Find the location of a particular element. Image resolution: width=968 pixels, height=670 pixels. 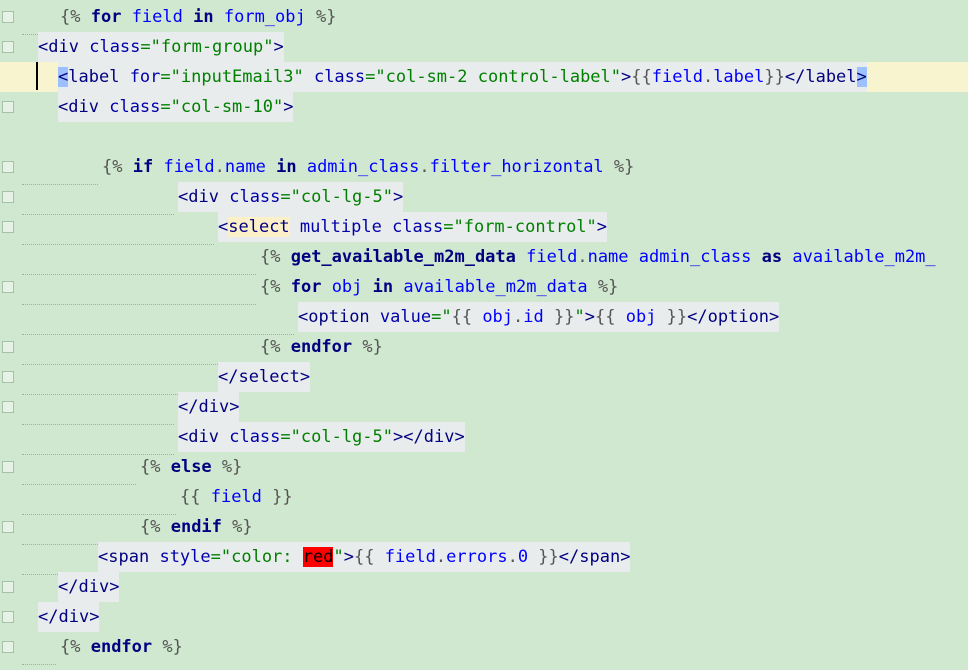

code-token: admin_class is located at coordinates (695, 257).